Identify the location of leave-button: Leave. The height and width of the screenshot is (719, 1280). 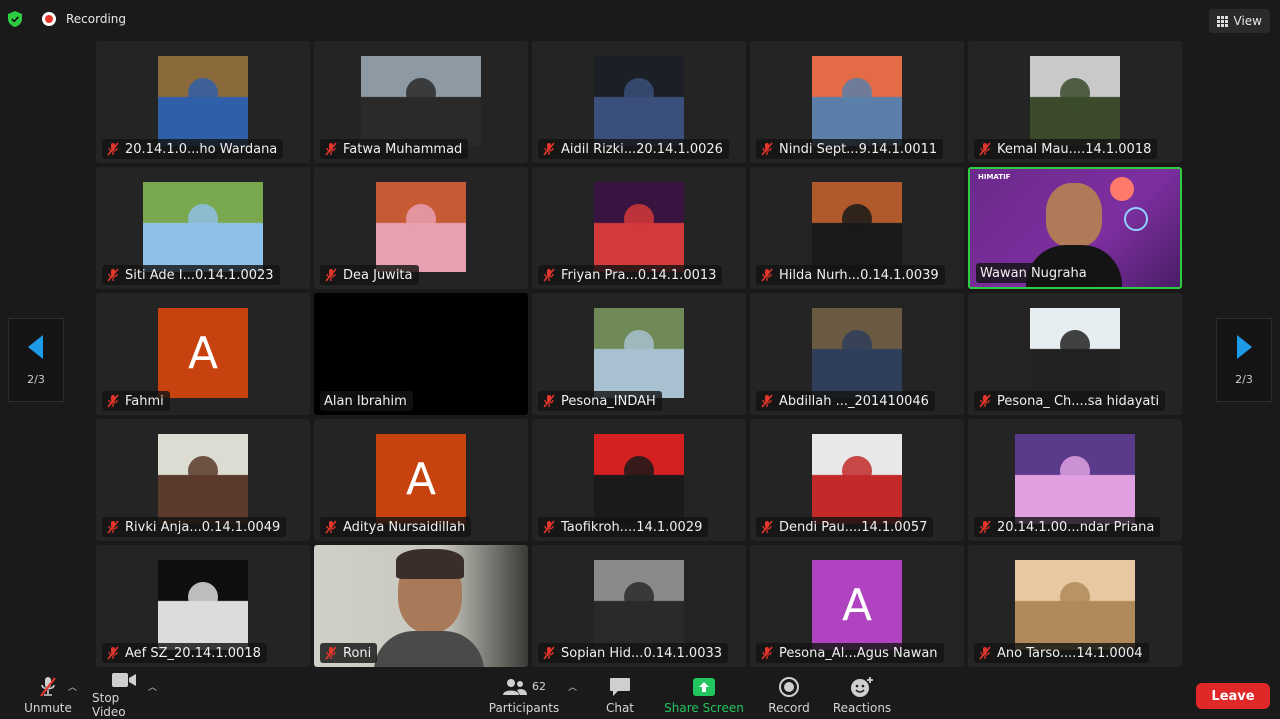
(1233, 696).